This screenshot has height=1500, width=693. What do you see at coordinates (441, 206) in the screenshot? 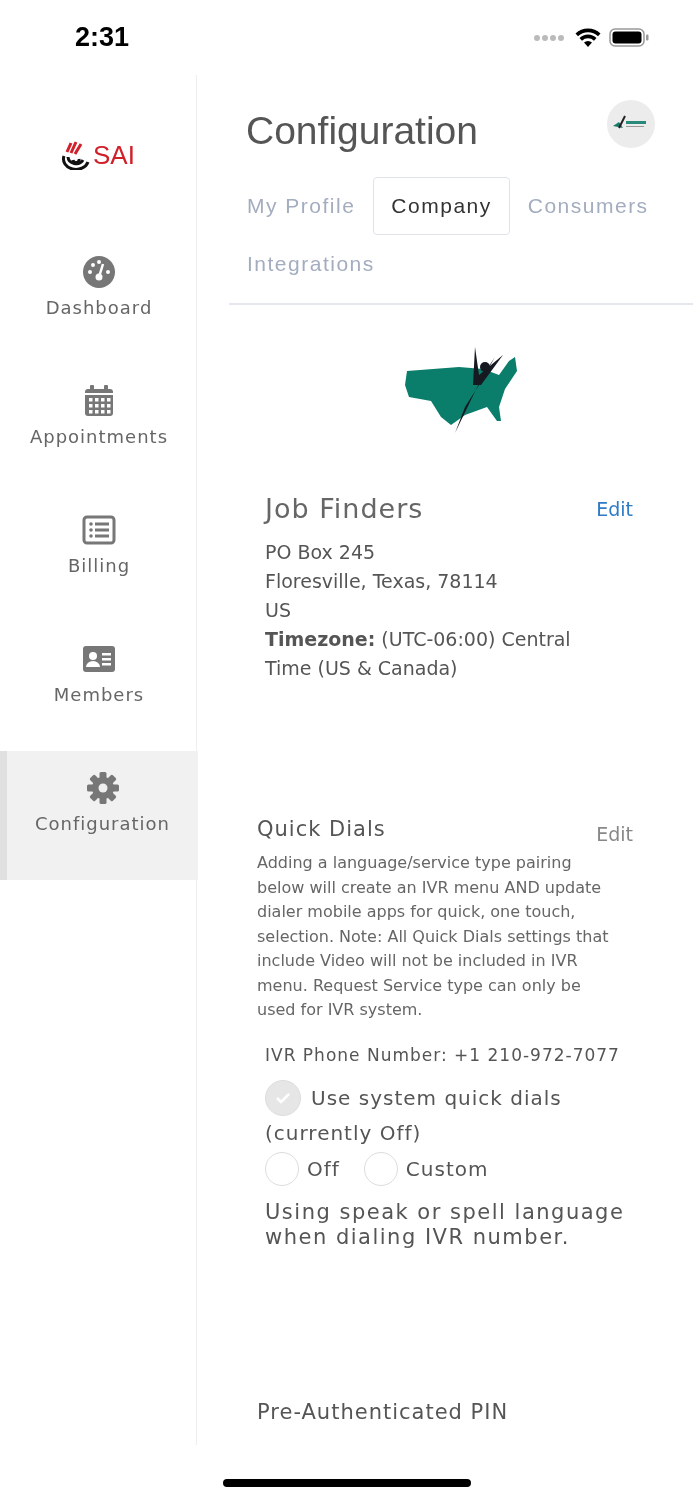
I see `tab: Company` at bounding box center [441, 206].